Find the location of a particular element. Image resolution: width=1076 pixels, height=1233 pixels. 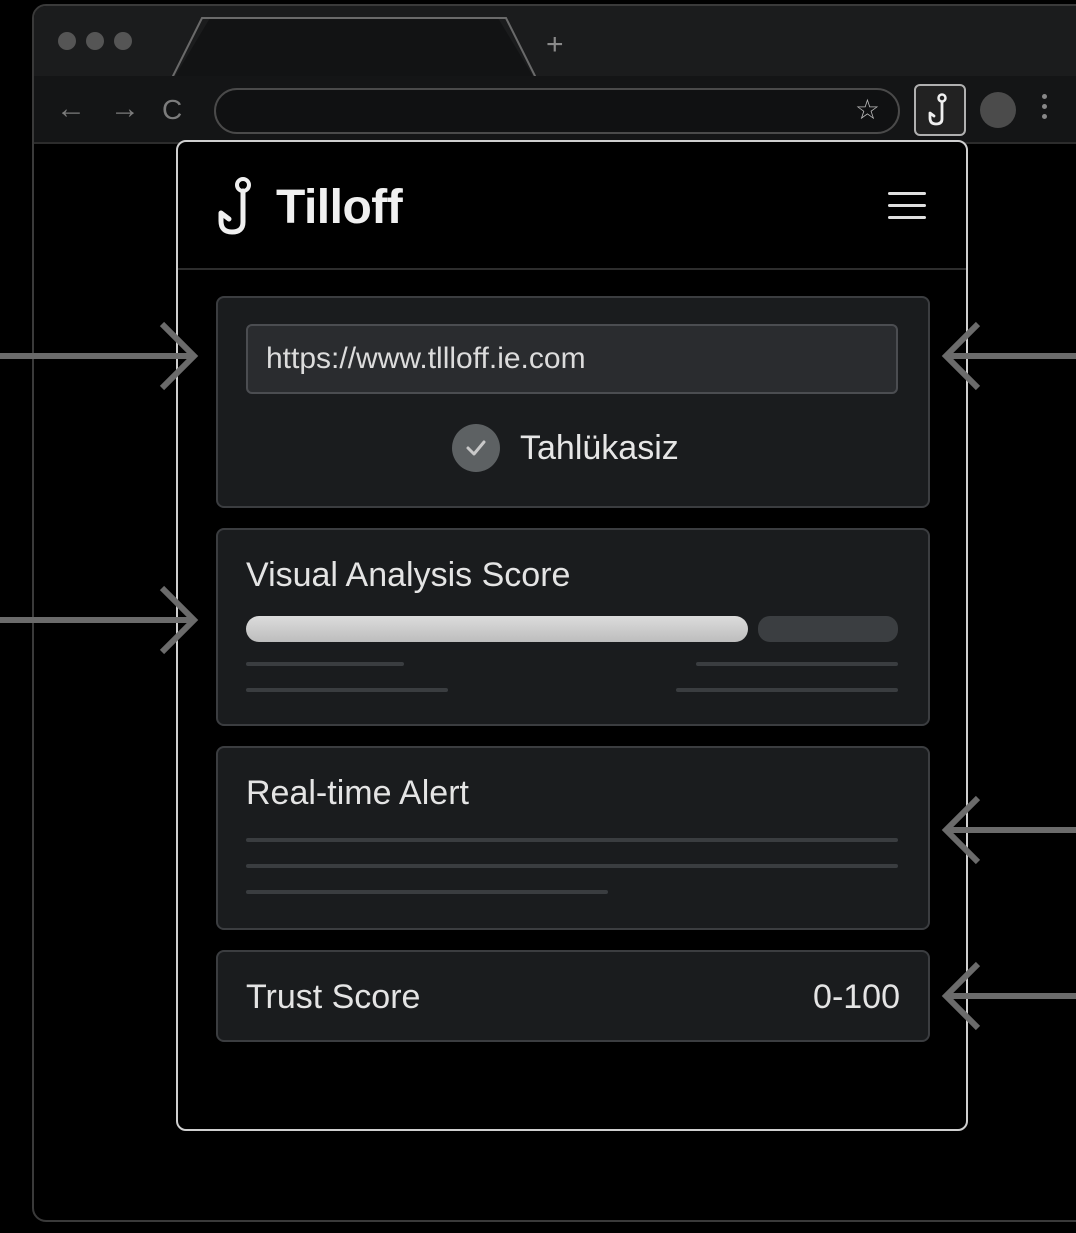

realtime-alert-card: Real-time Alert is located at coordinates (573, 838).